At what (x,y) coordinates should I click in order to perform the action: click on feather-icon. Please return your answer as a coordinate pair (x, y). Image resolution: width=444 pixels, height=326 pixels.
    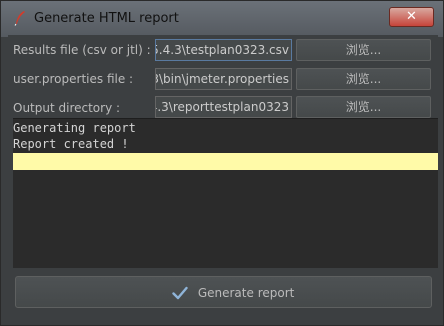
    Looking at the image, I should click on (19, 18).